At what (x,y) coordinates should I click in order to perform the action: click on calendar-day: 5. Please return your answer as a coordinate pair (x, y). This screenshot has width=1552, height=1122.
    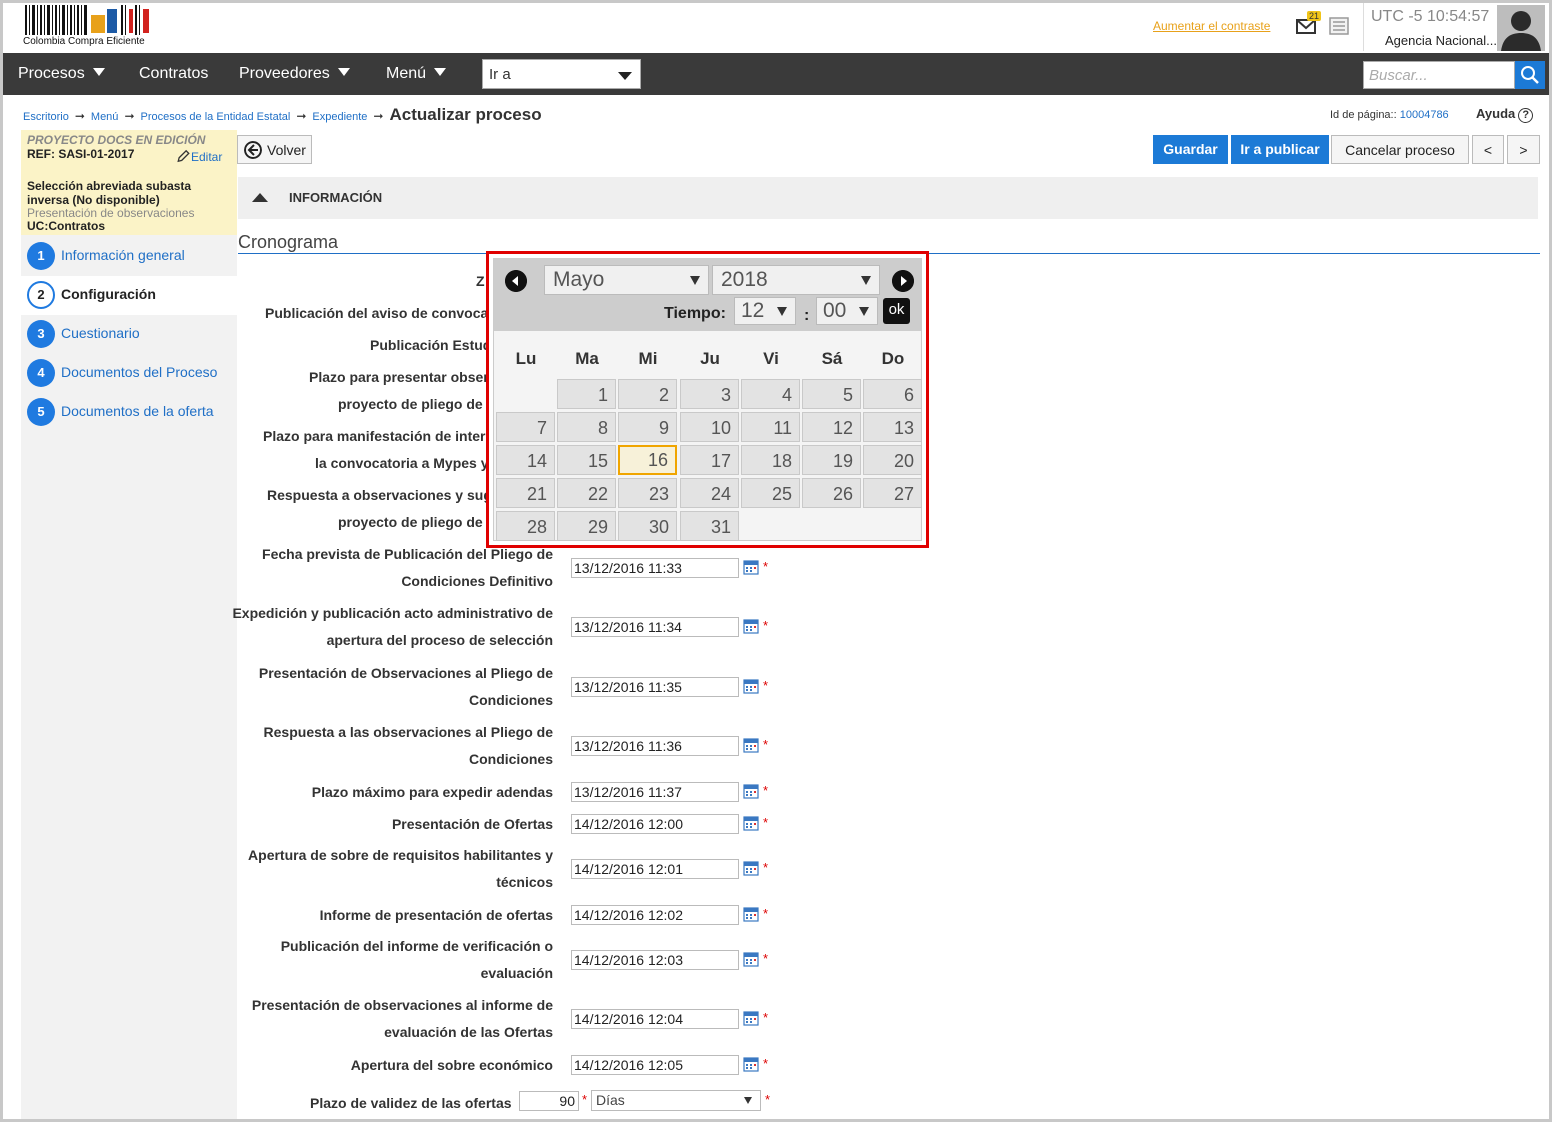
    Looking at the image, I should click on (831, 394).